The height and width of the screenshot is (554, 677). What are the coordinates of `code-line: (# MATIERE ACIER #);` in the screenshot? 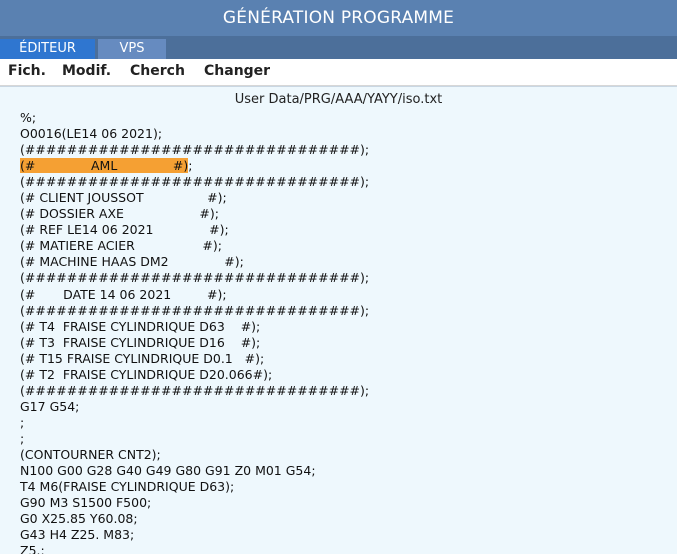 It's located at (194, 246).